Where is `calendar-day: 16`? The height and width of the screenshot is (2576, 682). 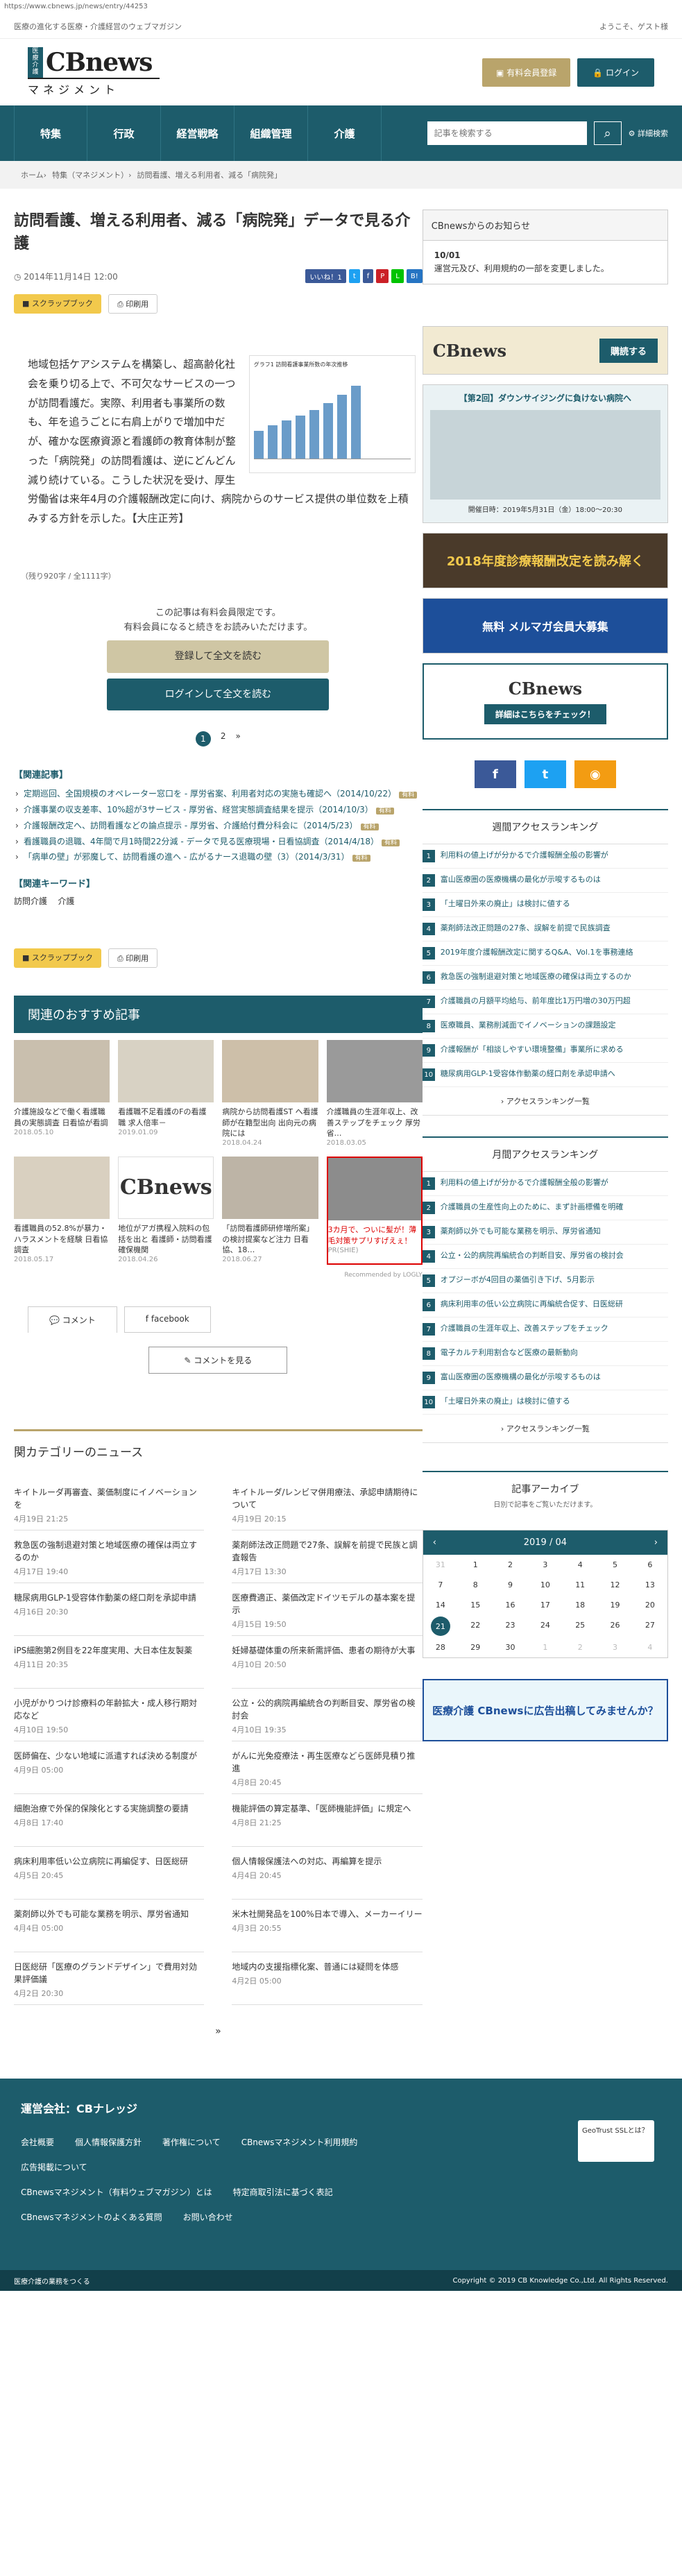
calendar-day: 16 is located at coordinates (510, 1605).